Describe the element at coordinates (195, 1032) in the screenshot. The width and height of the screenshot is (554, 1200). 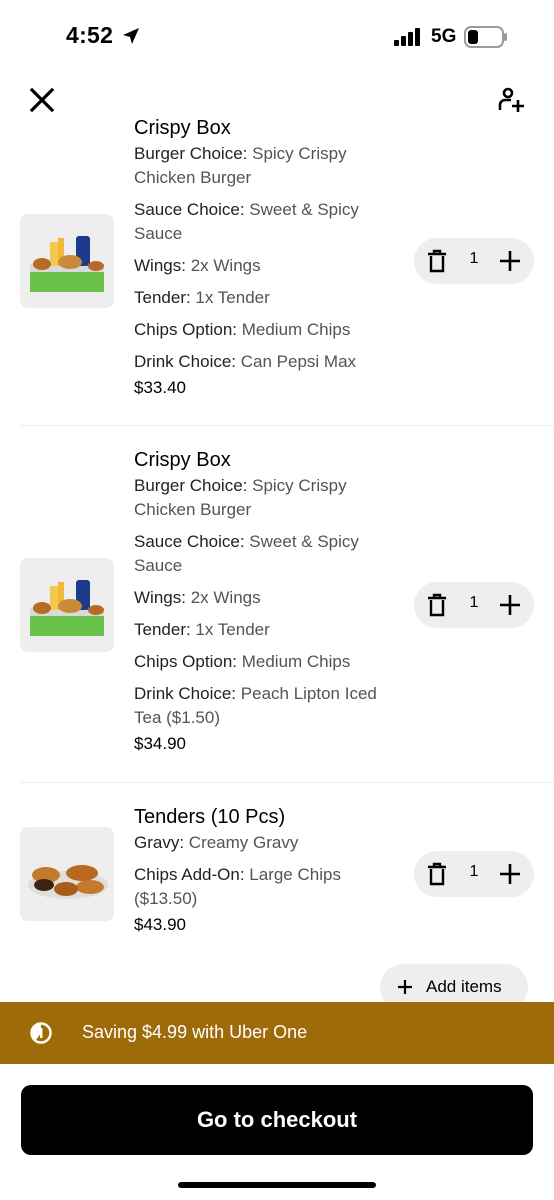
I see `uber-one-text: Saving $4.99 with Uber One` at that location.